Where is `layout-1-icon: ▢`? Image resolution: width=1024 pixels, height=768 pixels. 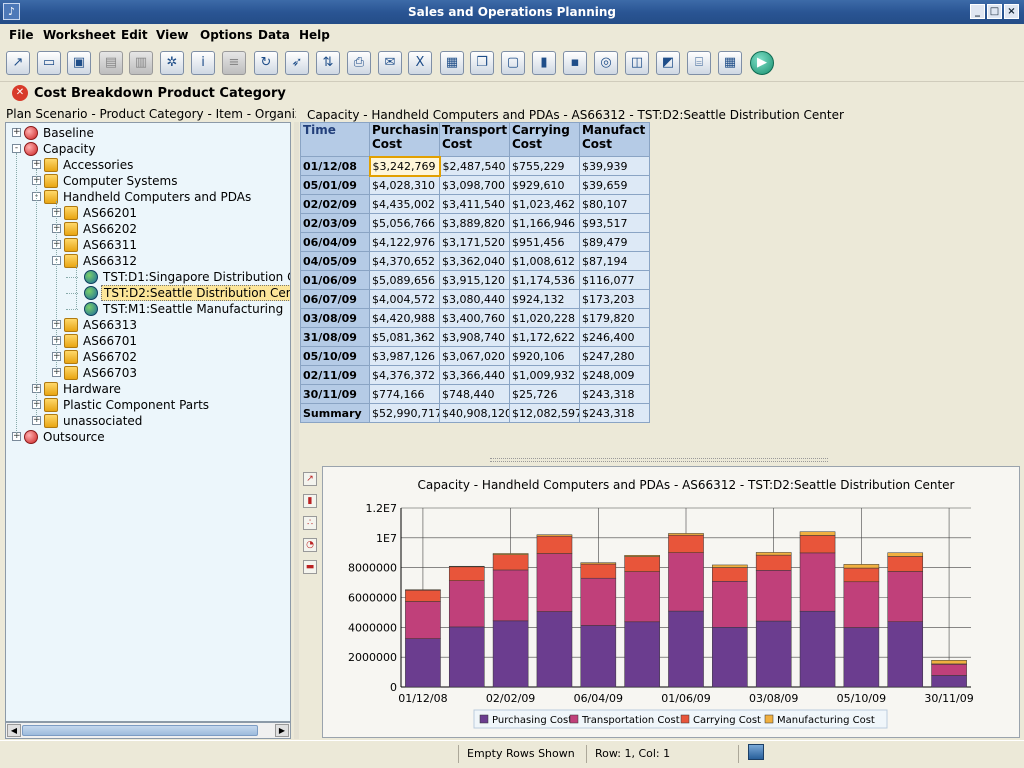 layout-1-icon: ▢ is located at coordinates (513, 63).